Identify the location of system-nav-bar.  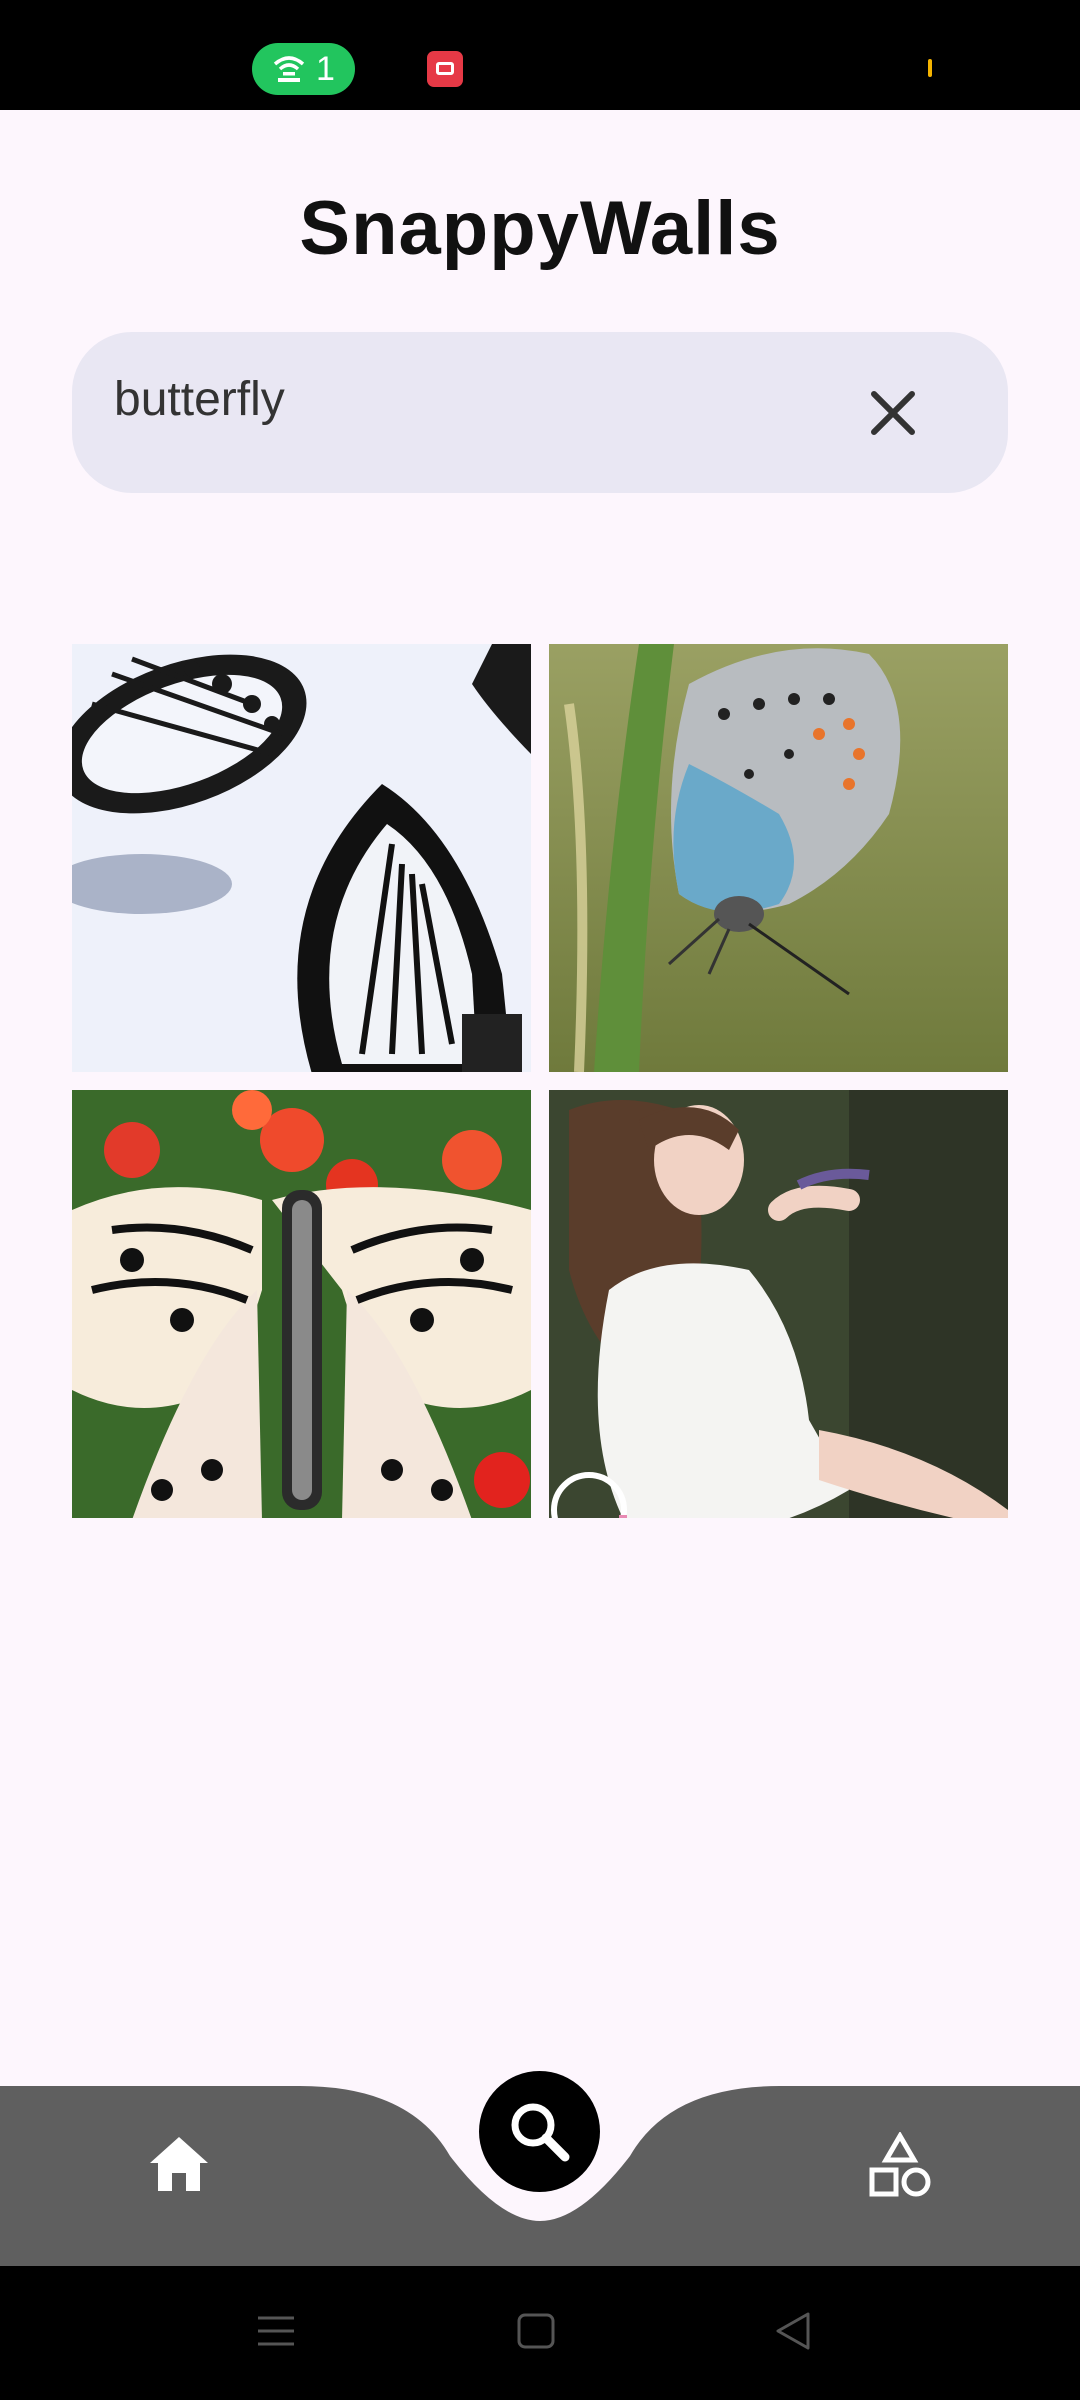
(540, 2333).